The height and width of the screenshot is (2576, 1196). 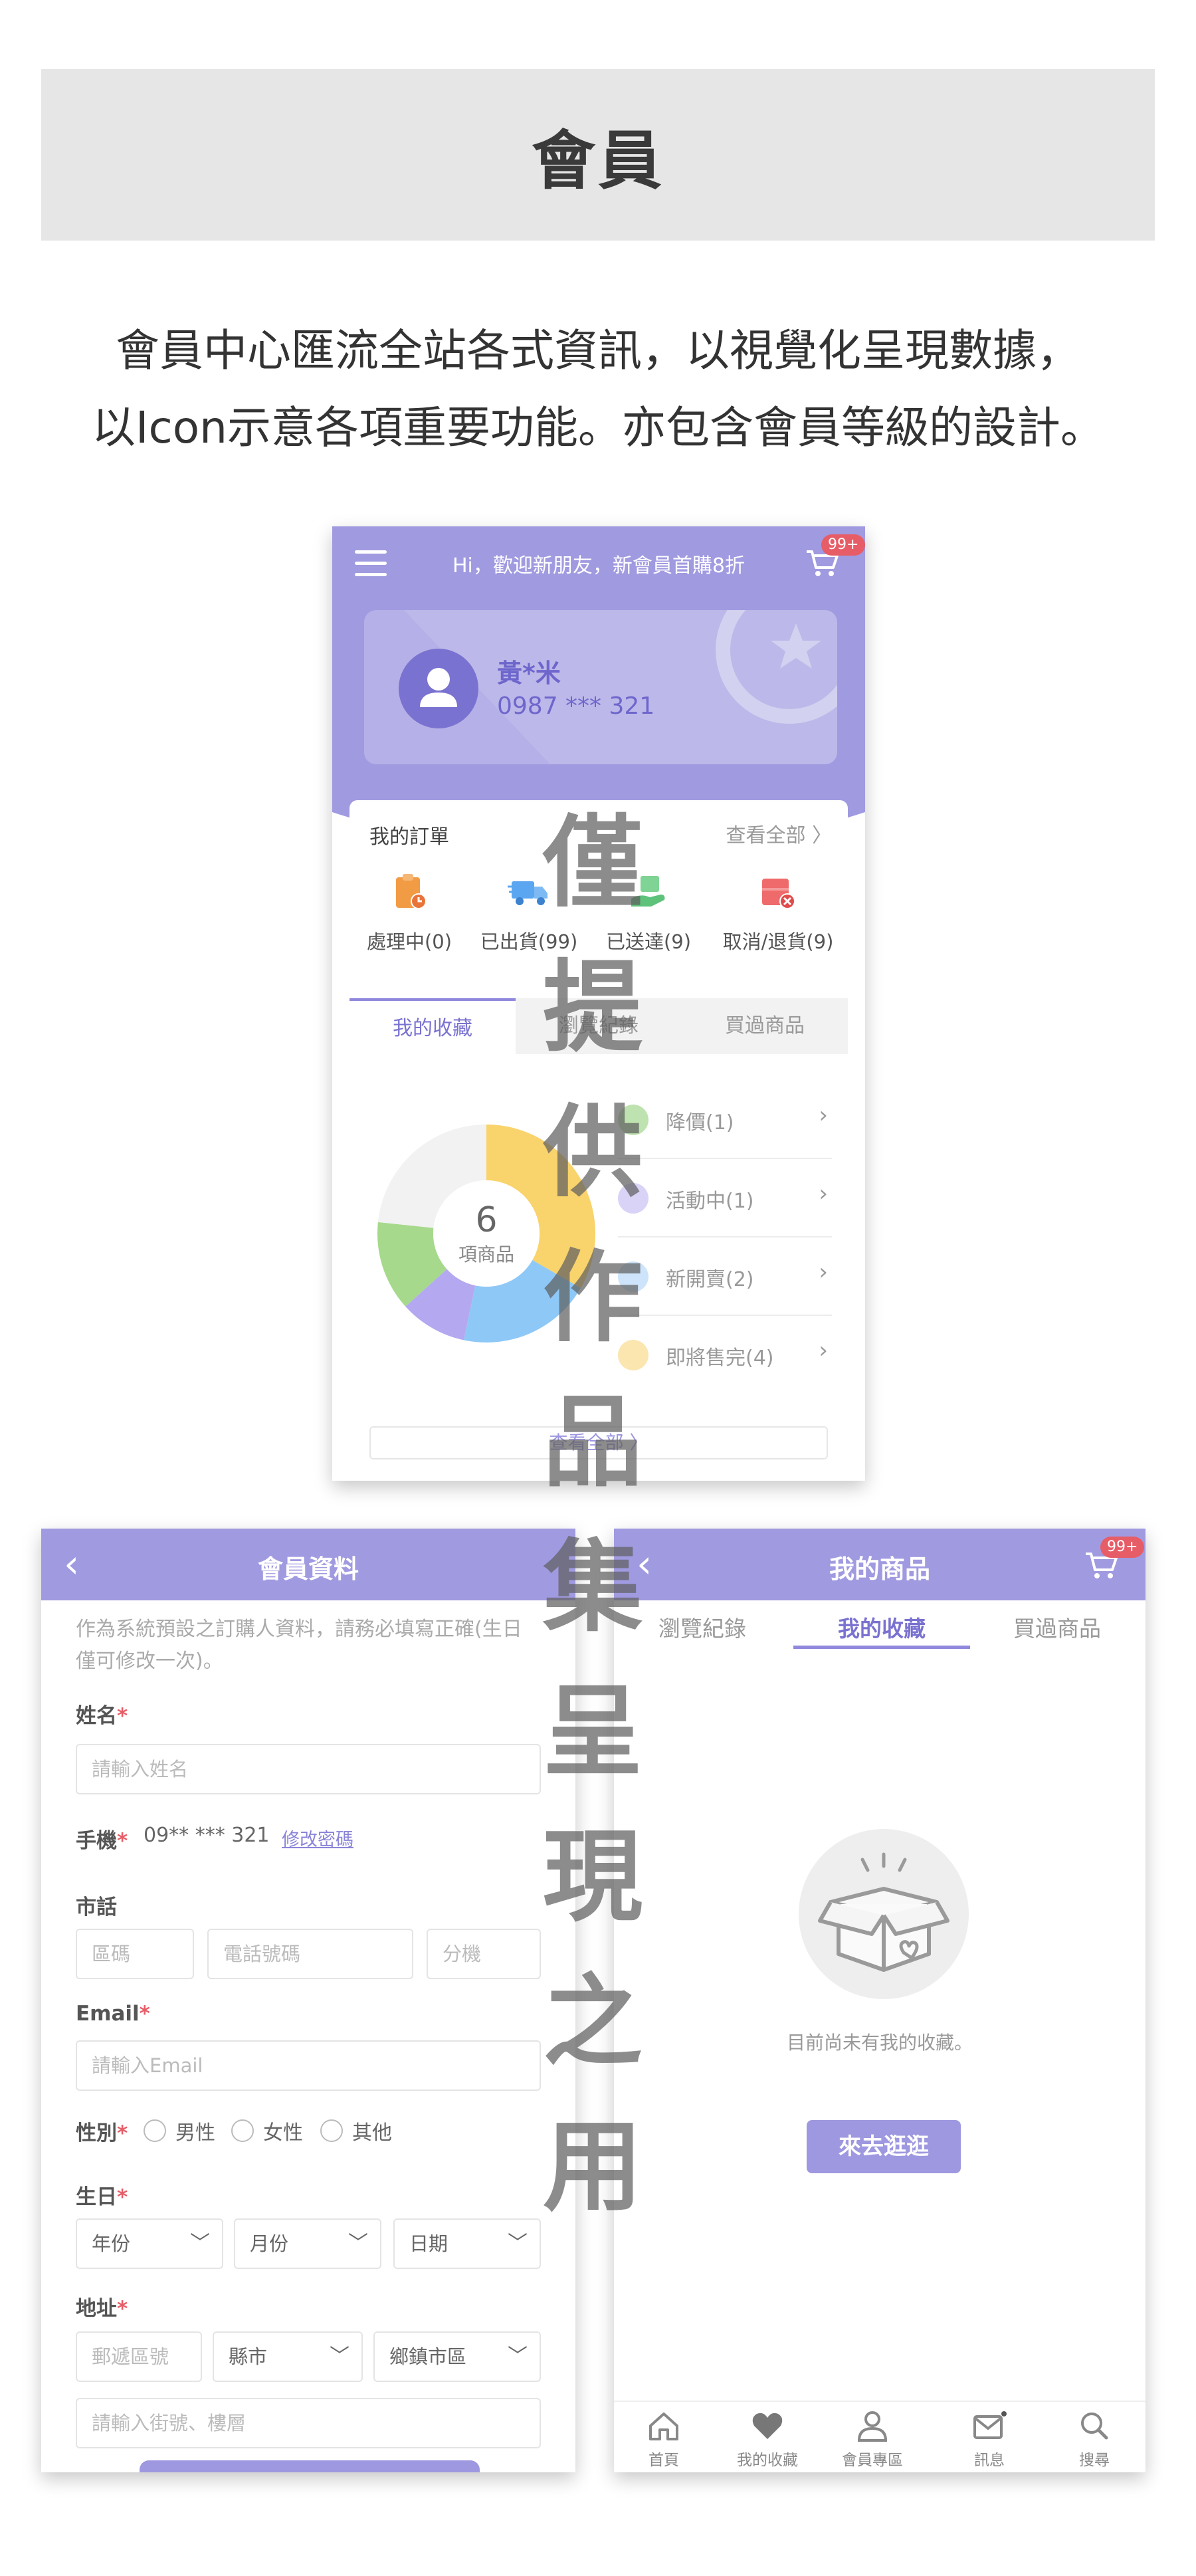 What do you see at coordinates (102, 2197) in the screenshot?
I see `birthday-label: 生日*` at bounding box center [102, 2197].